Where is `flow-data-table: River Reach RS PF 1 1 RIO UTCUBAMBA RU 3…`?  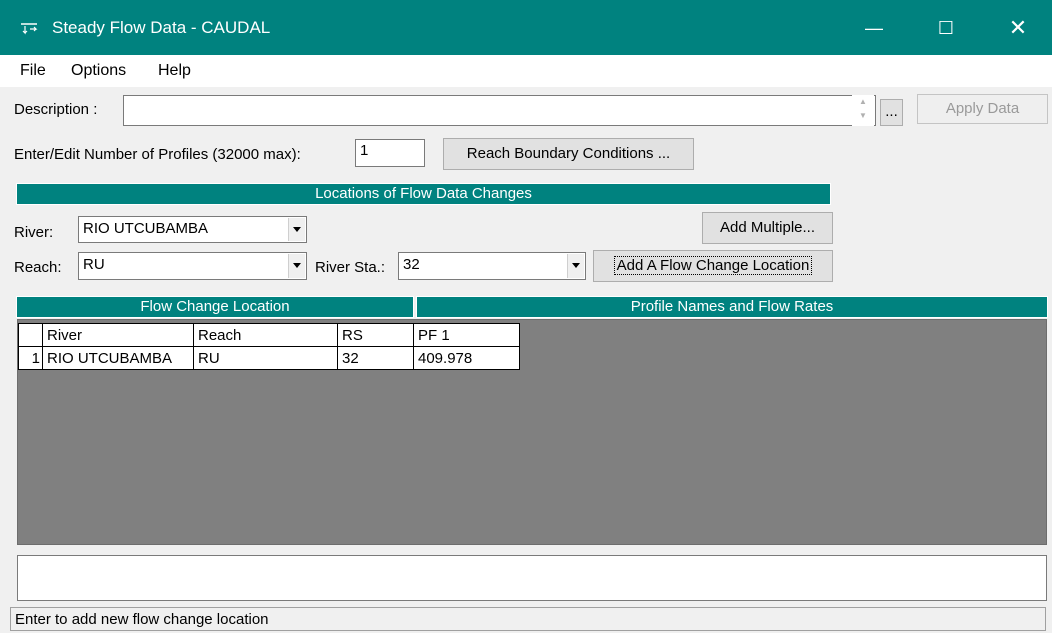
flow-data-table: River Reach RS PF 1 1 RIO UTCUBAMBA RU 3… is located at coordinates (269, 346).